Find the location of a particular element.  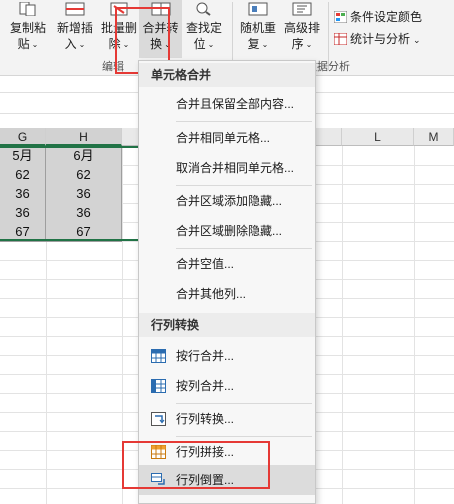

statistics-label: 统计与分析 is located at coordinates (380, 39).